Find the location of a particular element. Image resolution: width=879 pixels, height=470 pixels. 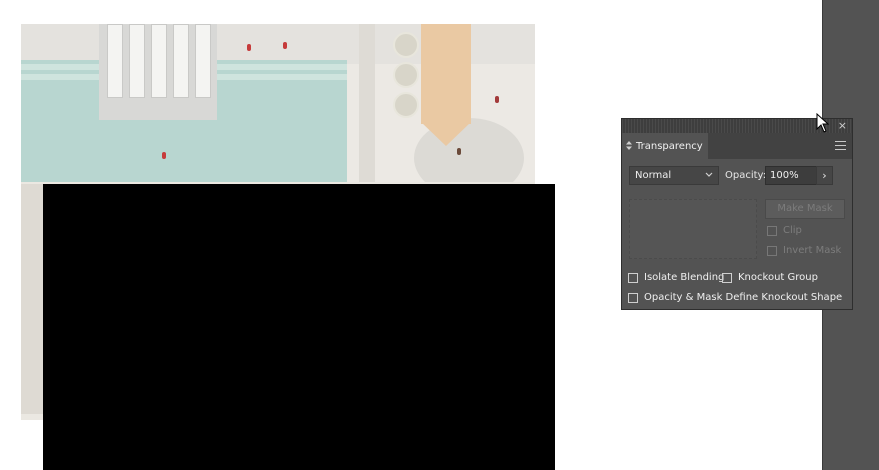

opacity-slider-button: › is located at coordinates (824, 175).